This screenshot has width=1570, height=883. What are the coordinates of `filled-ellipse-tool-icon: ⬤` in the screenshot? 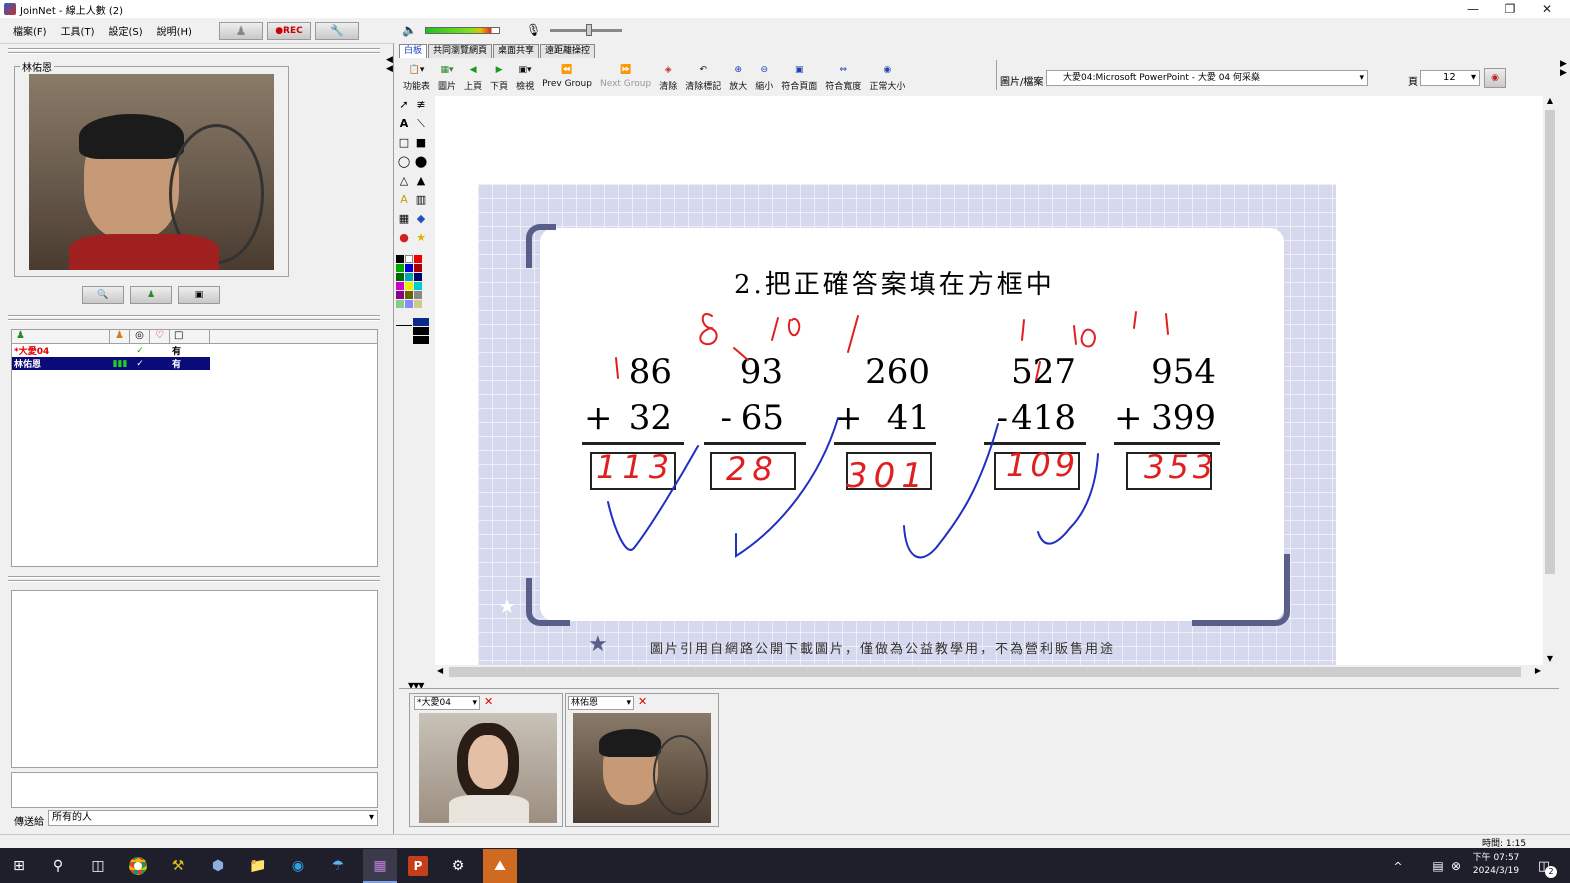 It's located at (421, 164).